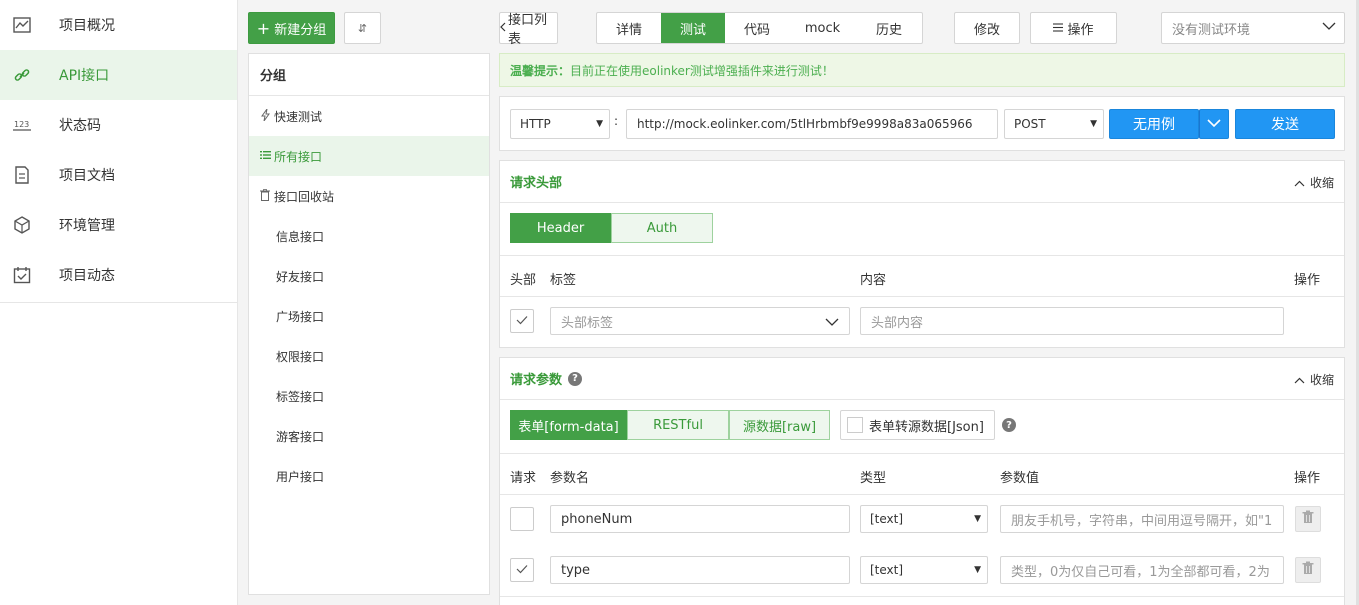 The image size is (1359, 605). What do you see at coordinates (369, 236) in the screenshot?
I see `group-item-child: 信息接口` at bounding box center [369, 236].